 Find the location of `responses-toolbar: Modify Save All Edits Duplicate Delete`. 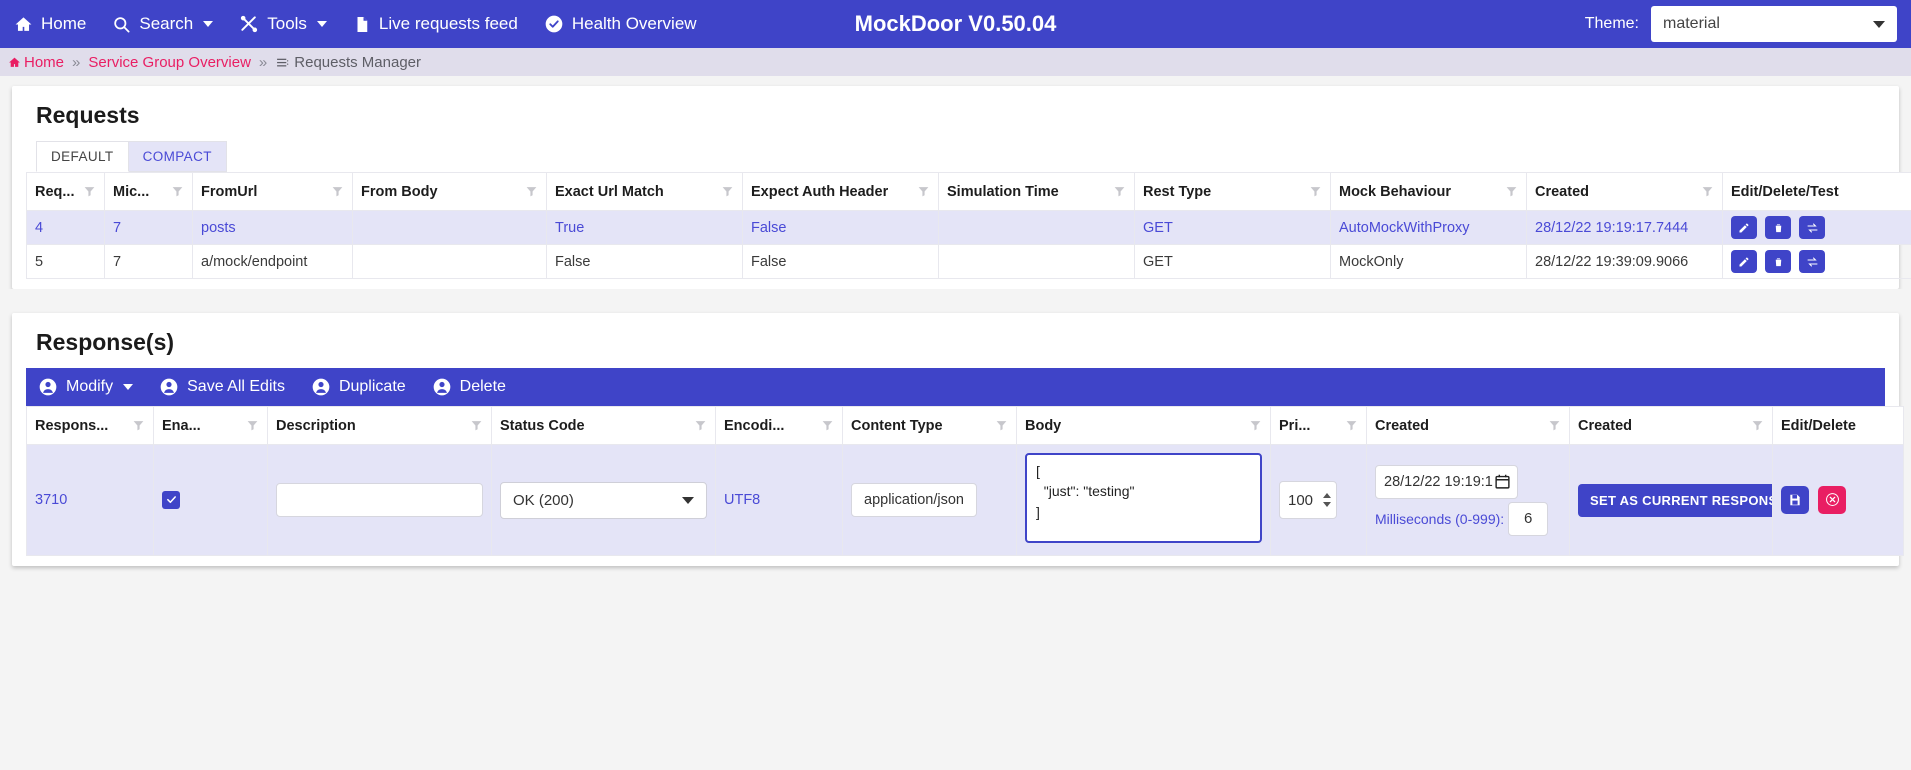

responses-toolbar: Modify Save All Edits Duplicate Delete is located at coordinates (955, 387).